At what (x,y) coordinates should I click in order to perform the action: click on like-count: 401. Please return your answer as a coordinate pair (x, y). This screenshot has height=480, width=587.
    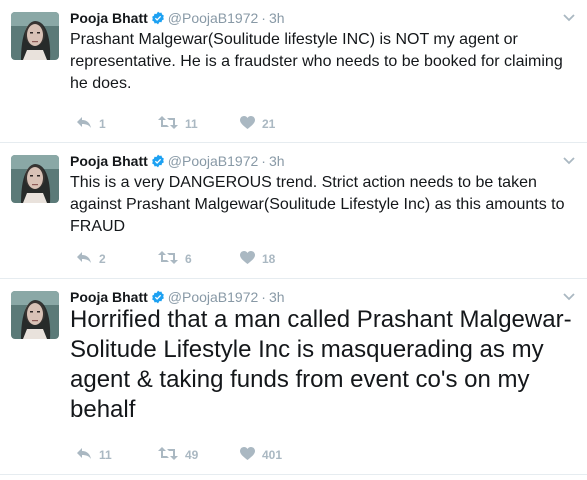
    Looking at the image, I should click on (272, 455).